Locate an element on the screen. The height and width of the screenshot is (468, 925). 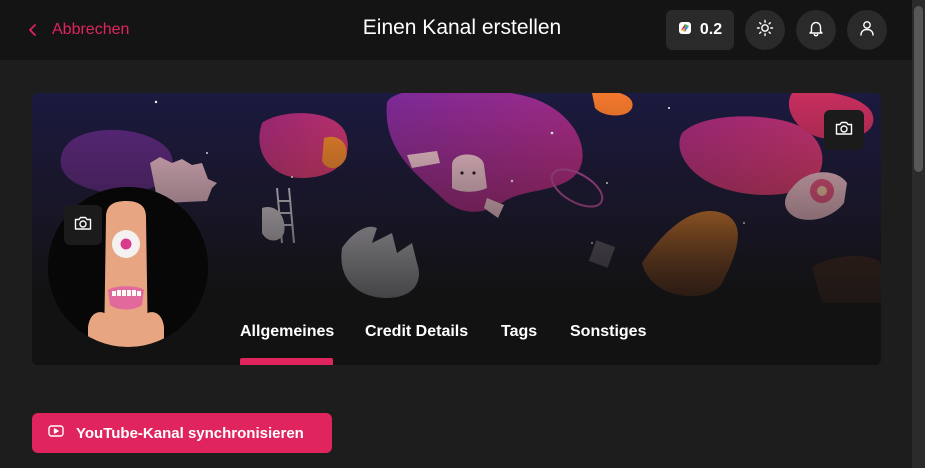
cancel-button: Abbrechen is located at coordinates (78, 30).